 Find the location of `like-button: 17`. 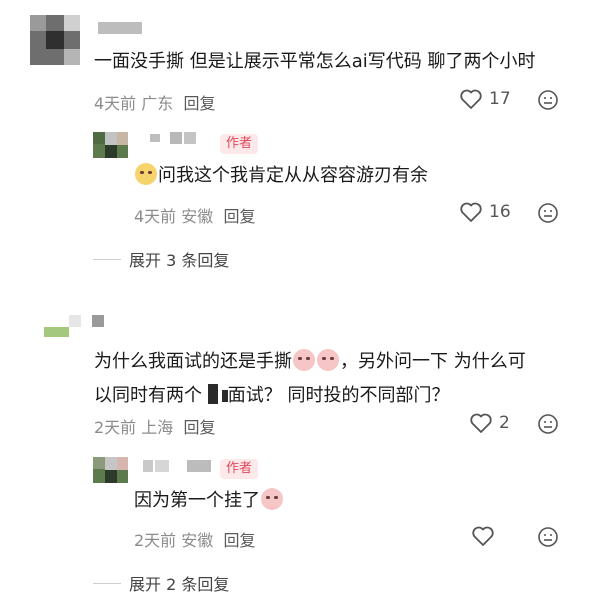

like-button: 17 is located at coordinates (485, 99).